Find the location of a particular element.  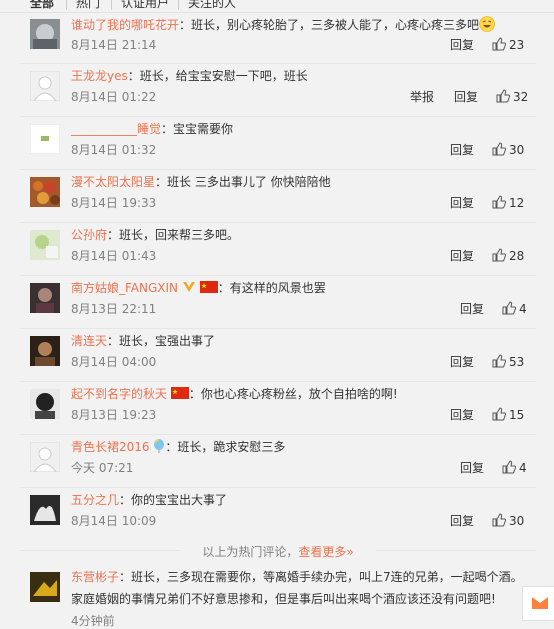

comment-item: ___________睡觉：宝宝需要你 8月14日 01:32 回复 30 is located at coordinates (278, 143).